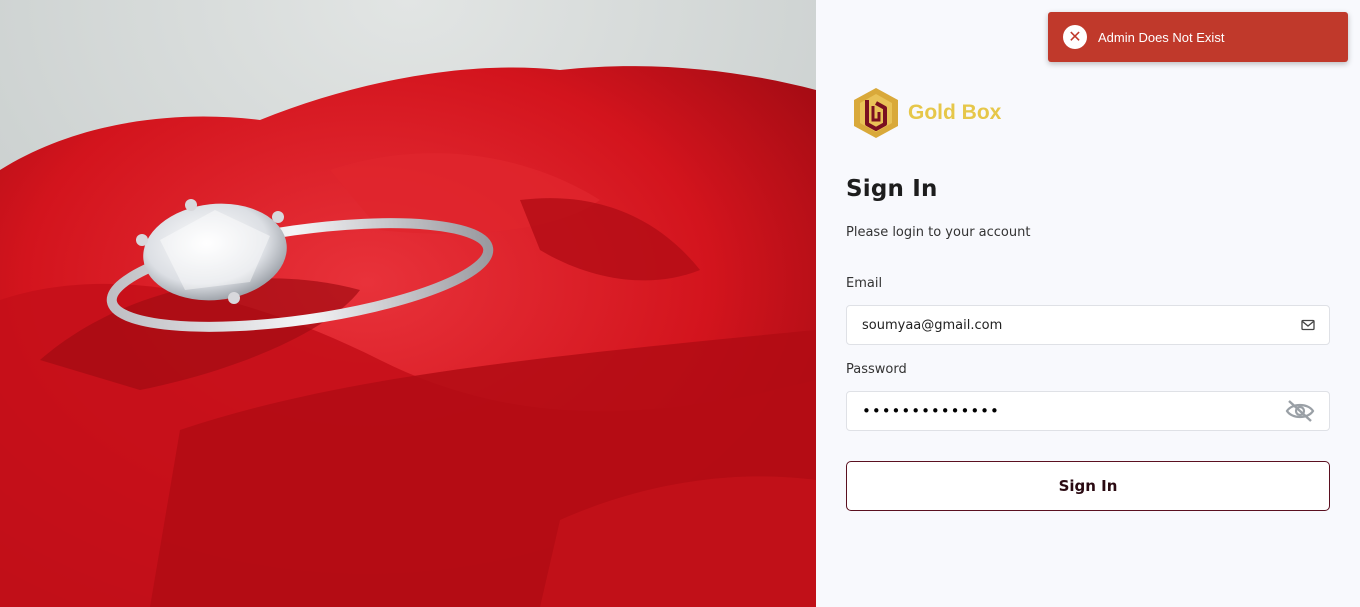  Describe the element at coordinates (1062, 325) in the screenshot. I see `email-input` at that location.